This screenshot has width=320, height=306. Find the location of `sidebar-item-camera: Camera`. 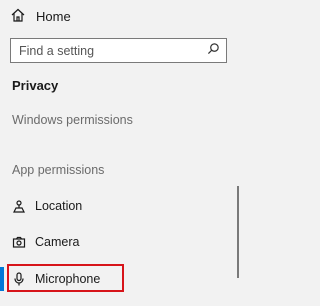

sidebar-item-camera: Camera is located at coordinates (118, 242).